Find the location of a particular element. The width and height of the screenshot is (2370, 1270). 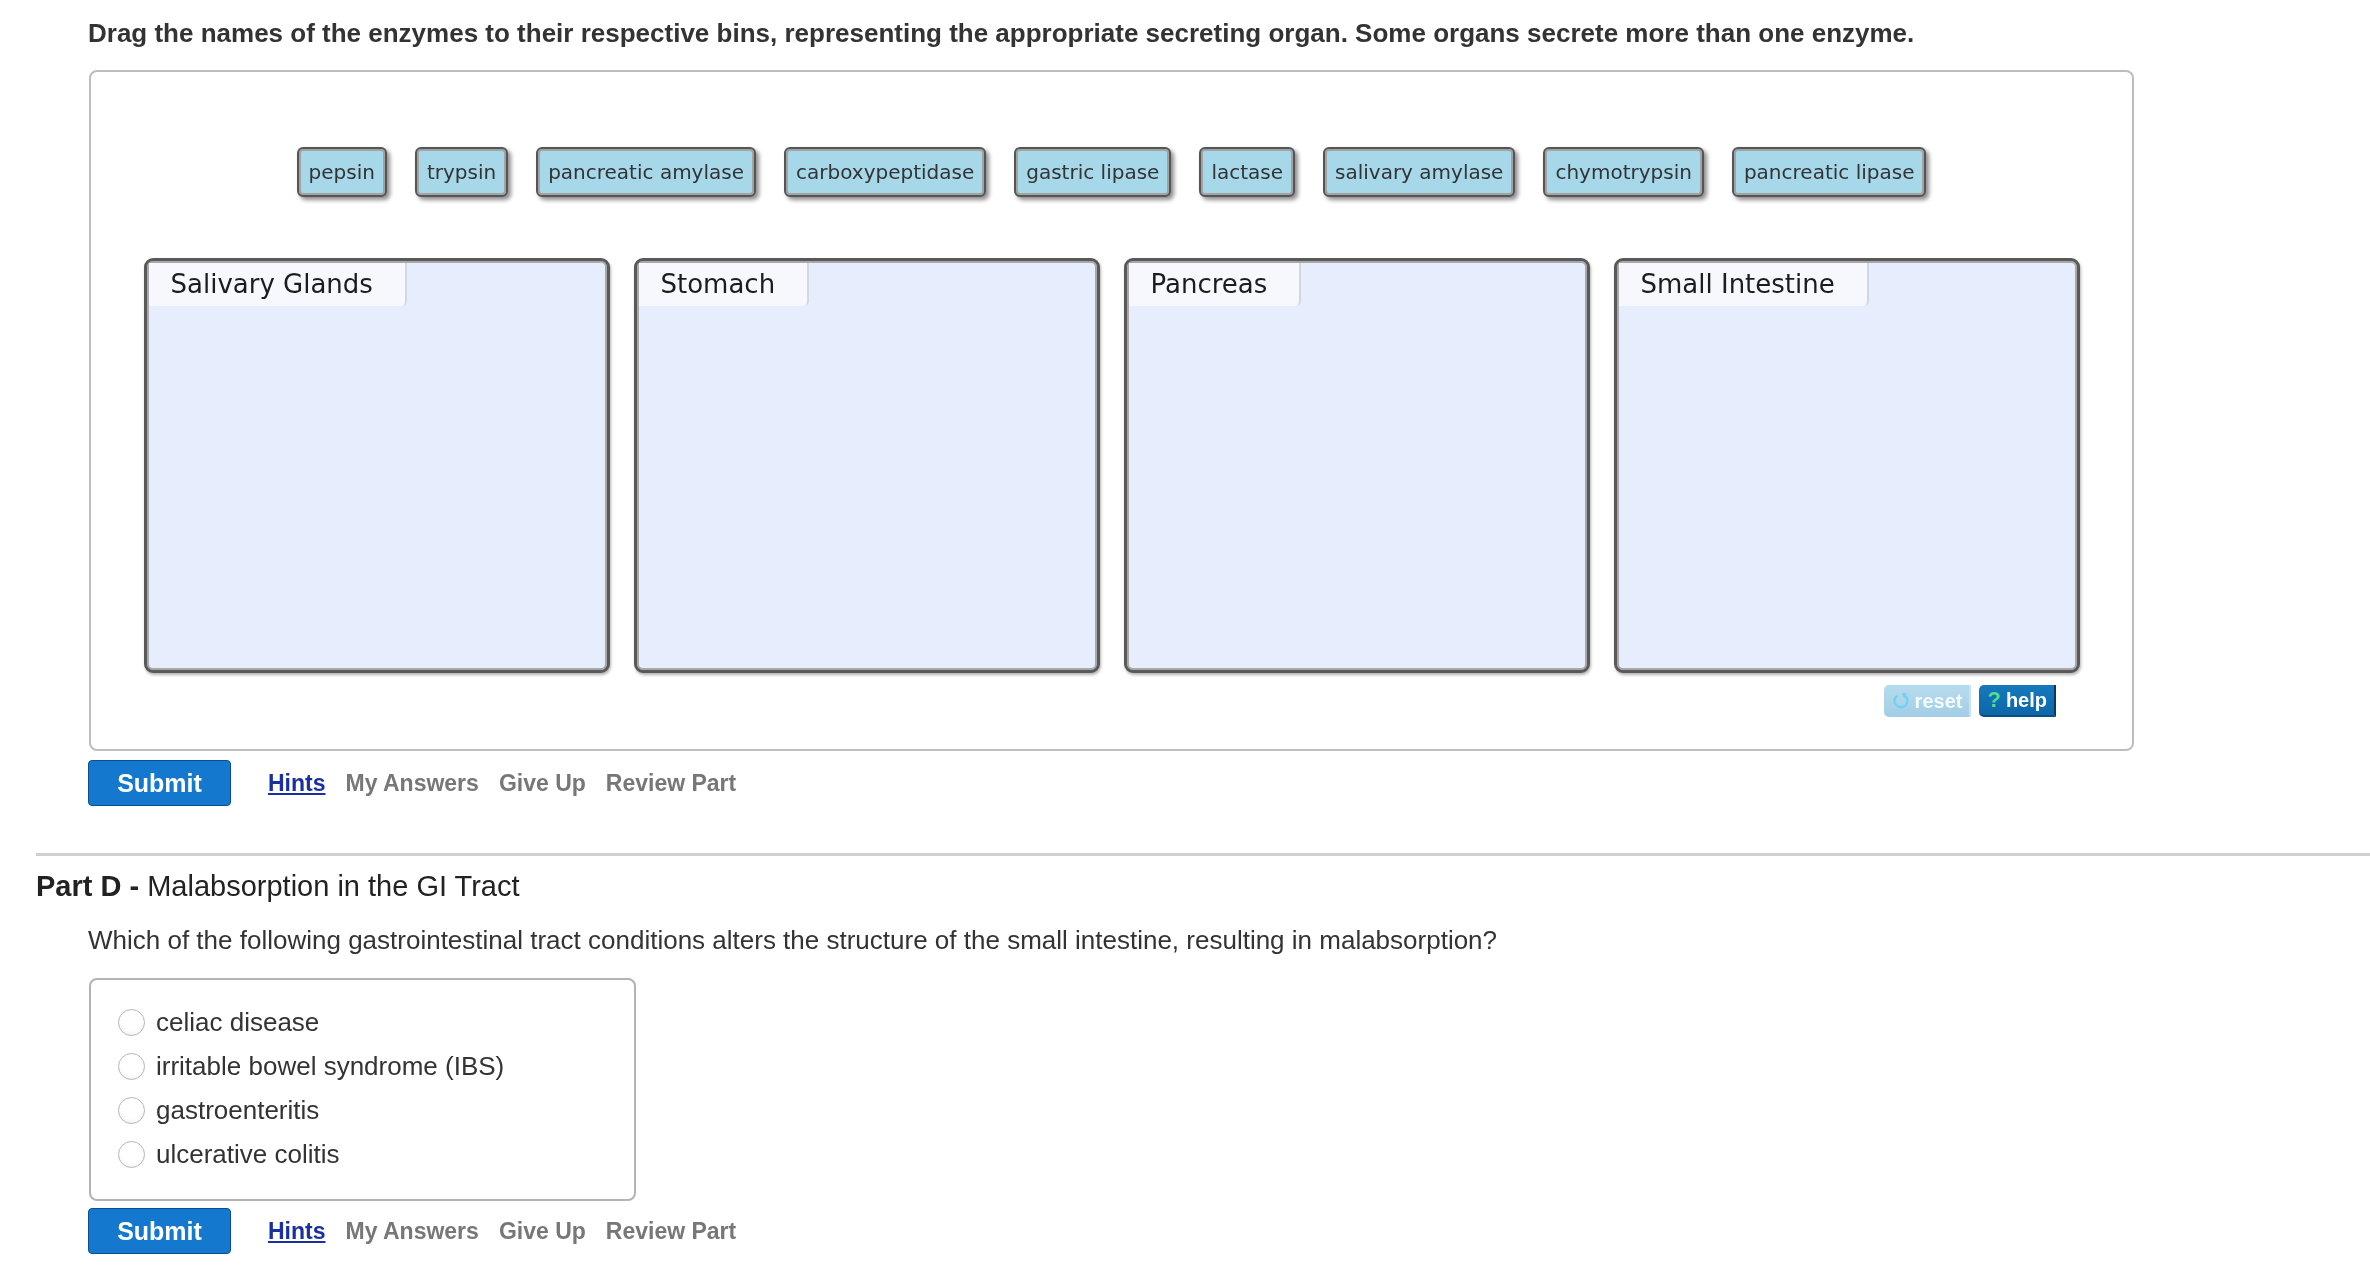

part-heading: Part D - Malabsorption in the GI Tract is located at coordinates (278, 886).